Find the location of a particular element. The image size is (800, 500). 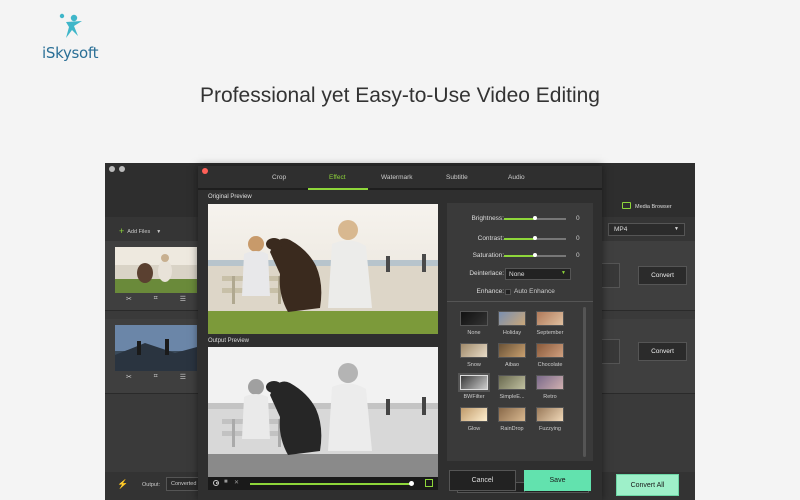

output-preview is located at coordinates (323, 412).